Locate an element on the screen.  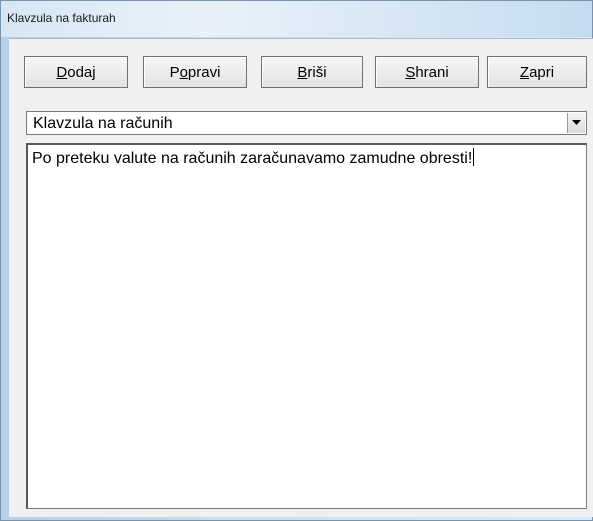
close-button-mnemonic: Z is located at coordinates (524, 72).